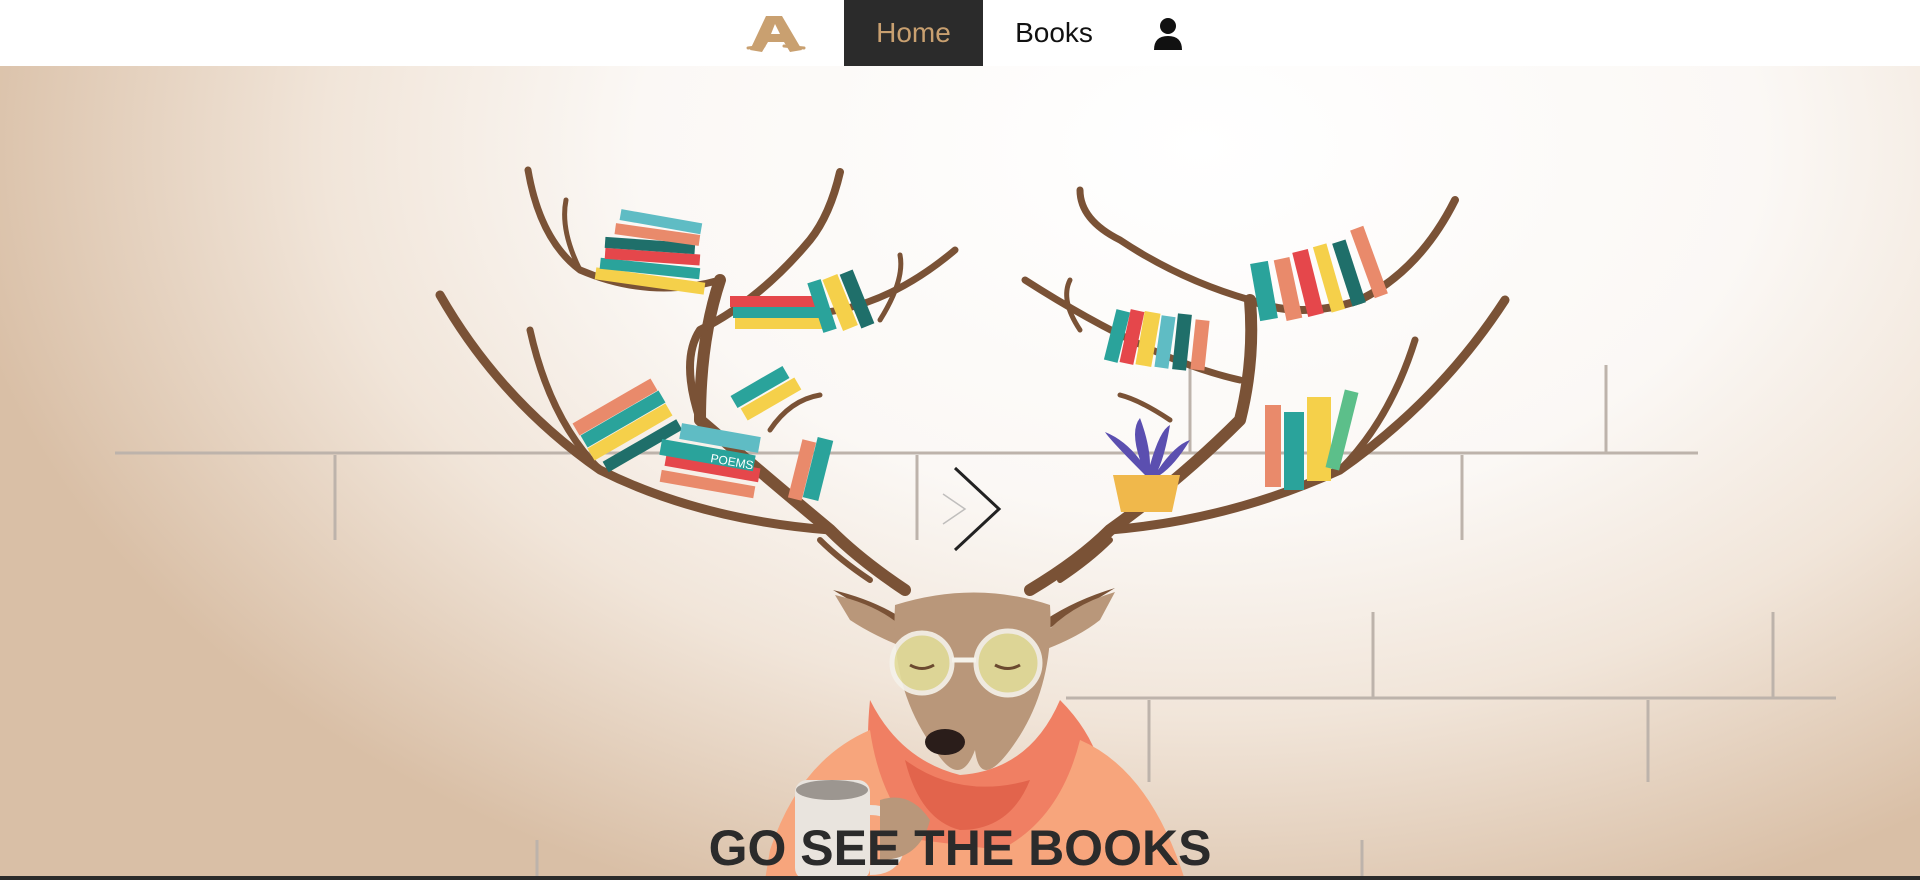  What do you see at coordinates (960, 848) in the screenshot?
I see `hero-headline: GO SEE THE BOOKS` at bounding box center [960, 848].